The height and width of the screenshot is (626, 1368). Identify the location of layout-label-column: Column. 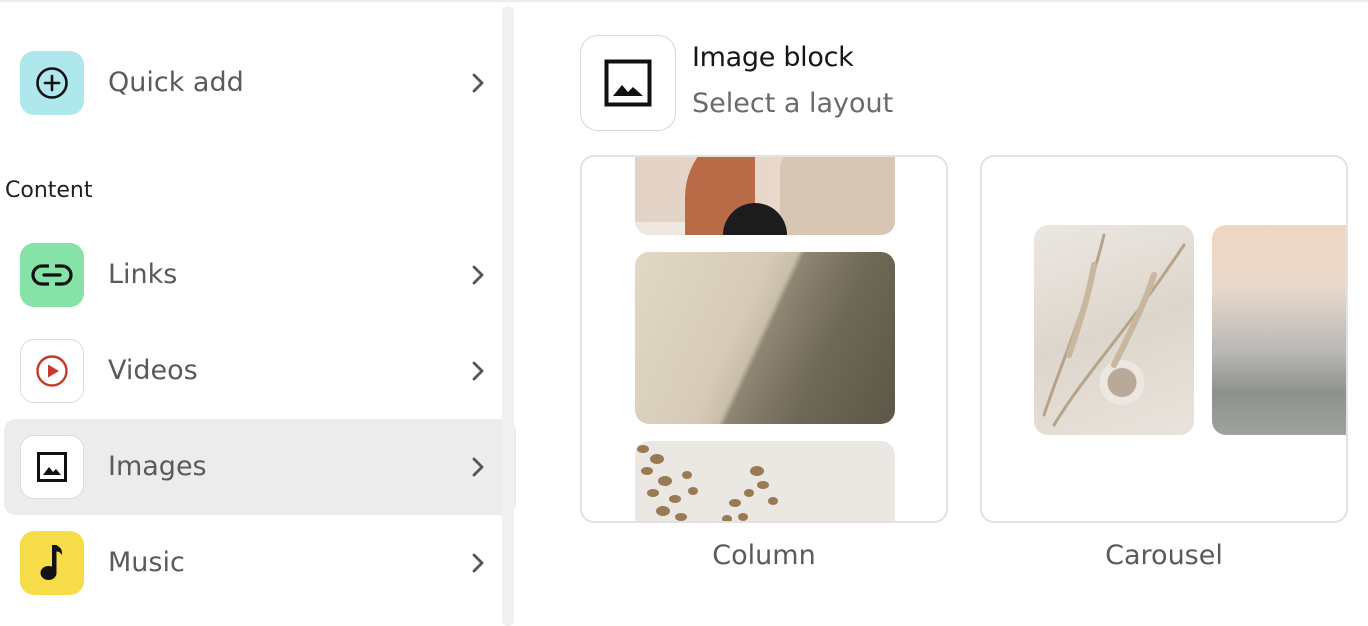
(764, 555).